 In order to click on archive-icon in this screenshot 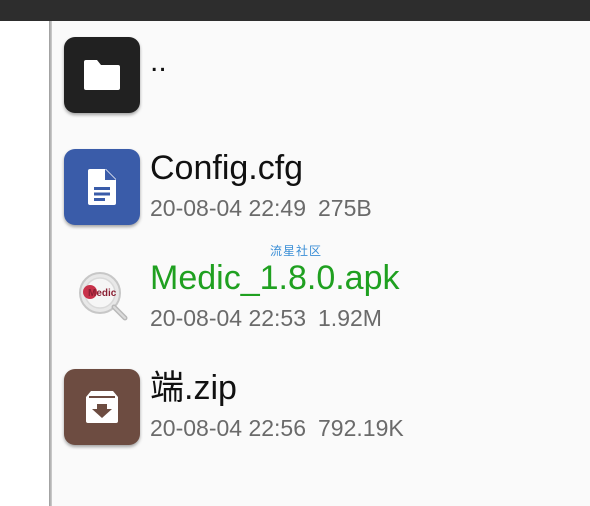, I will do `click(102, 407)`.